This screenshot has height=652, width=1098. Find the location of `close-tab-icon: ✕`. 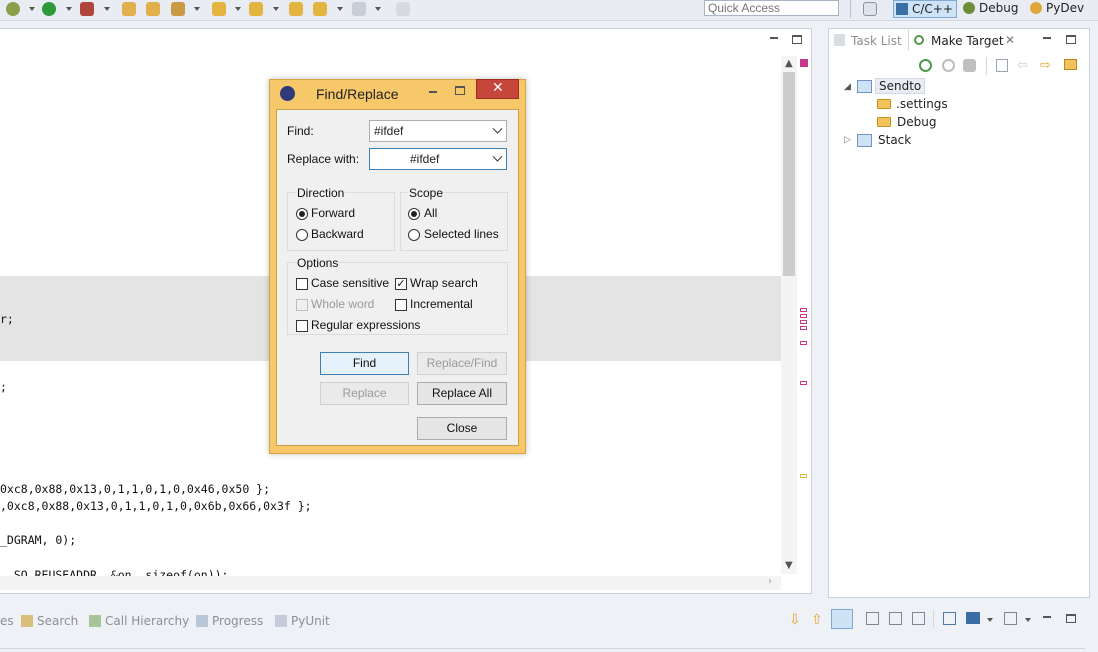

close-tab-icon: ✕ is located at coordinates (1010, 40).